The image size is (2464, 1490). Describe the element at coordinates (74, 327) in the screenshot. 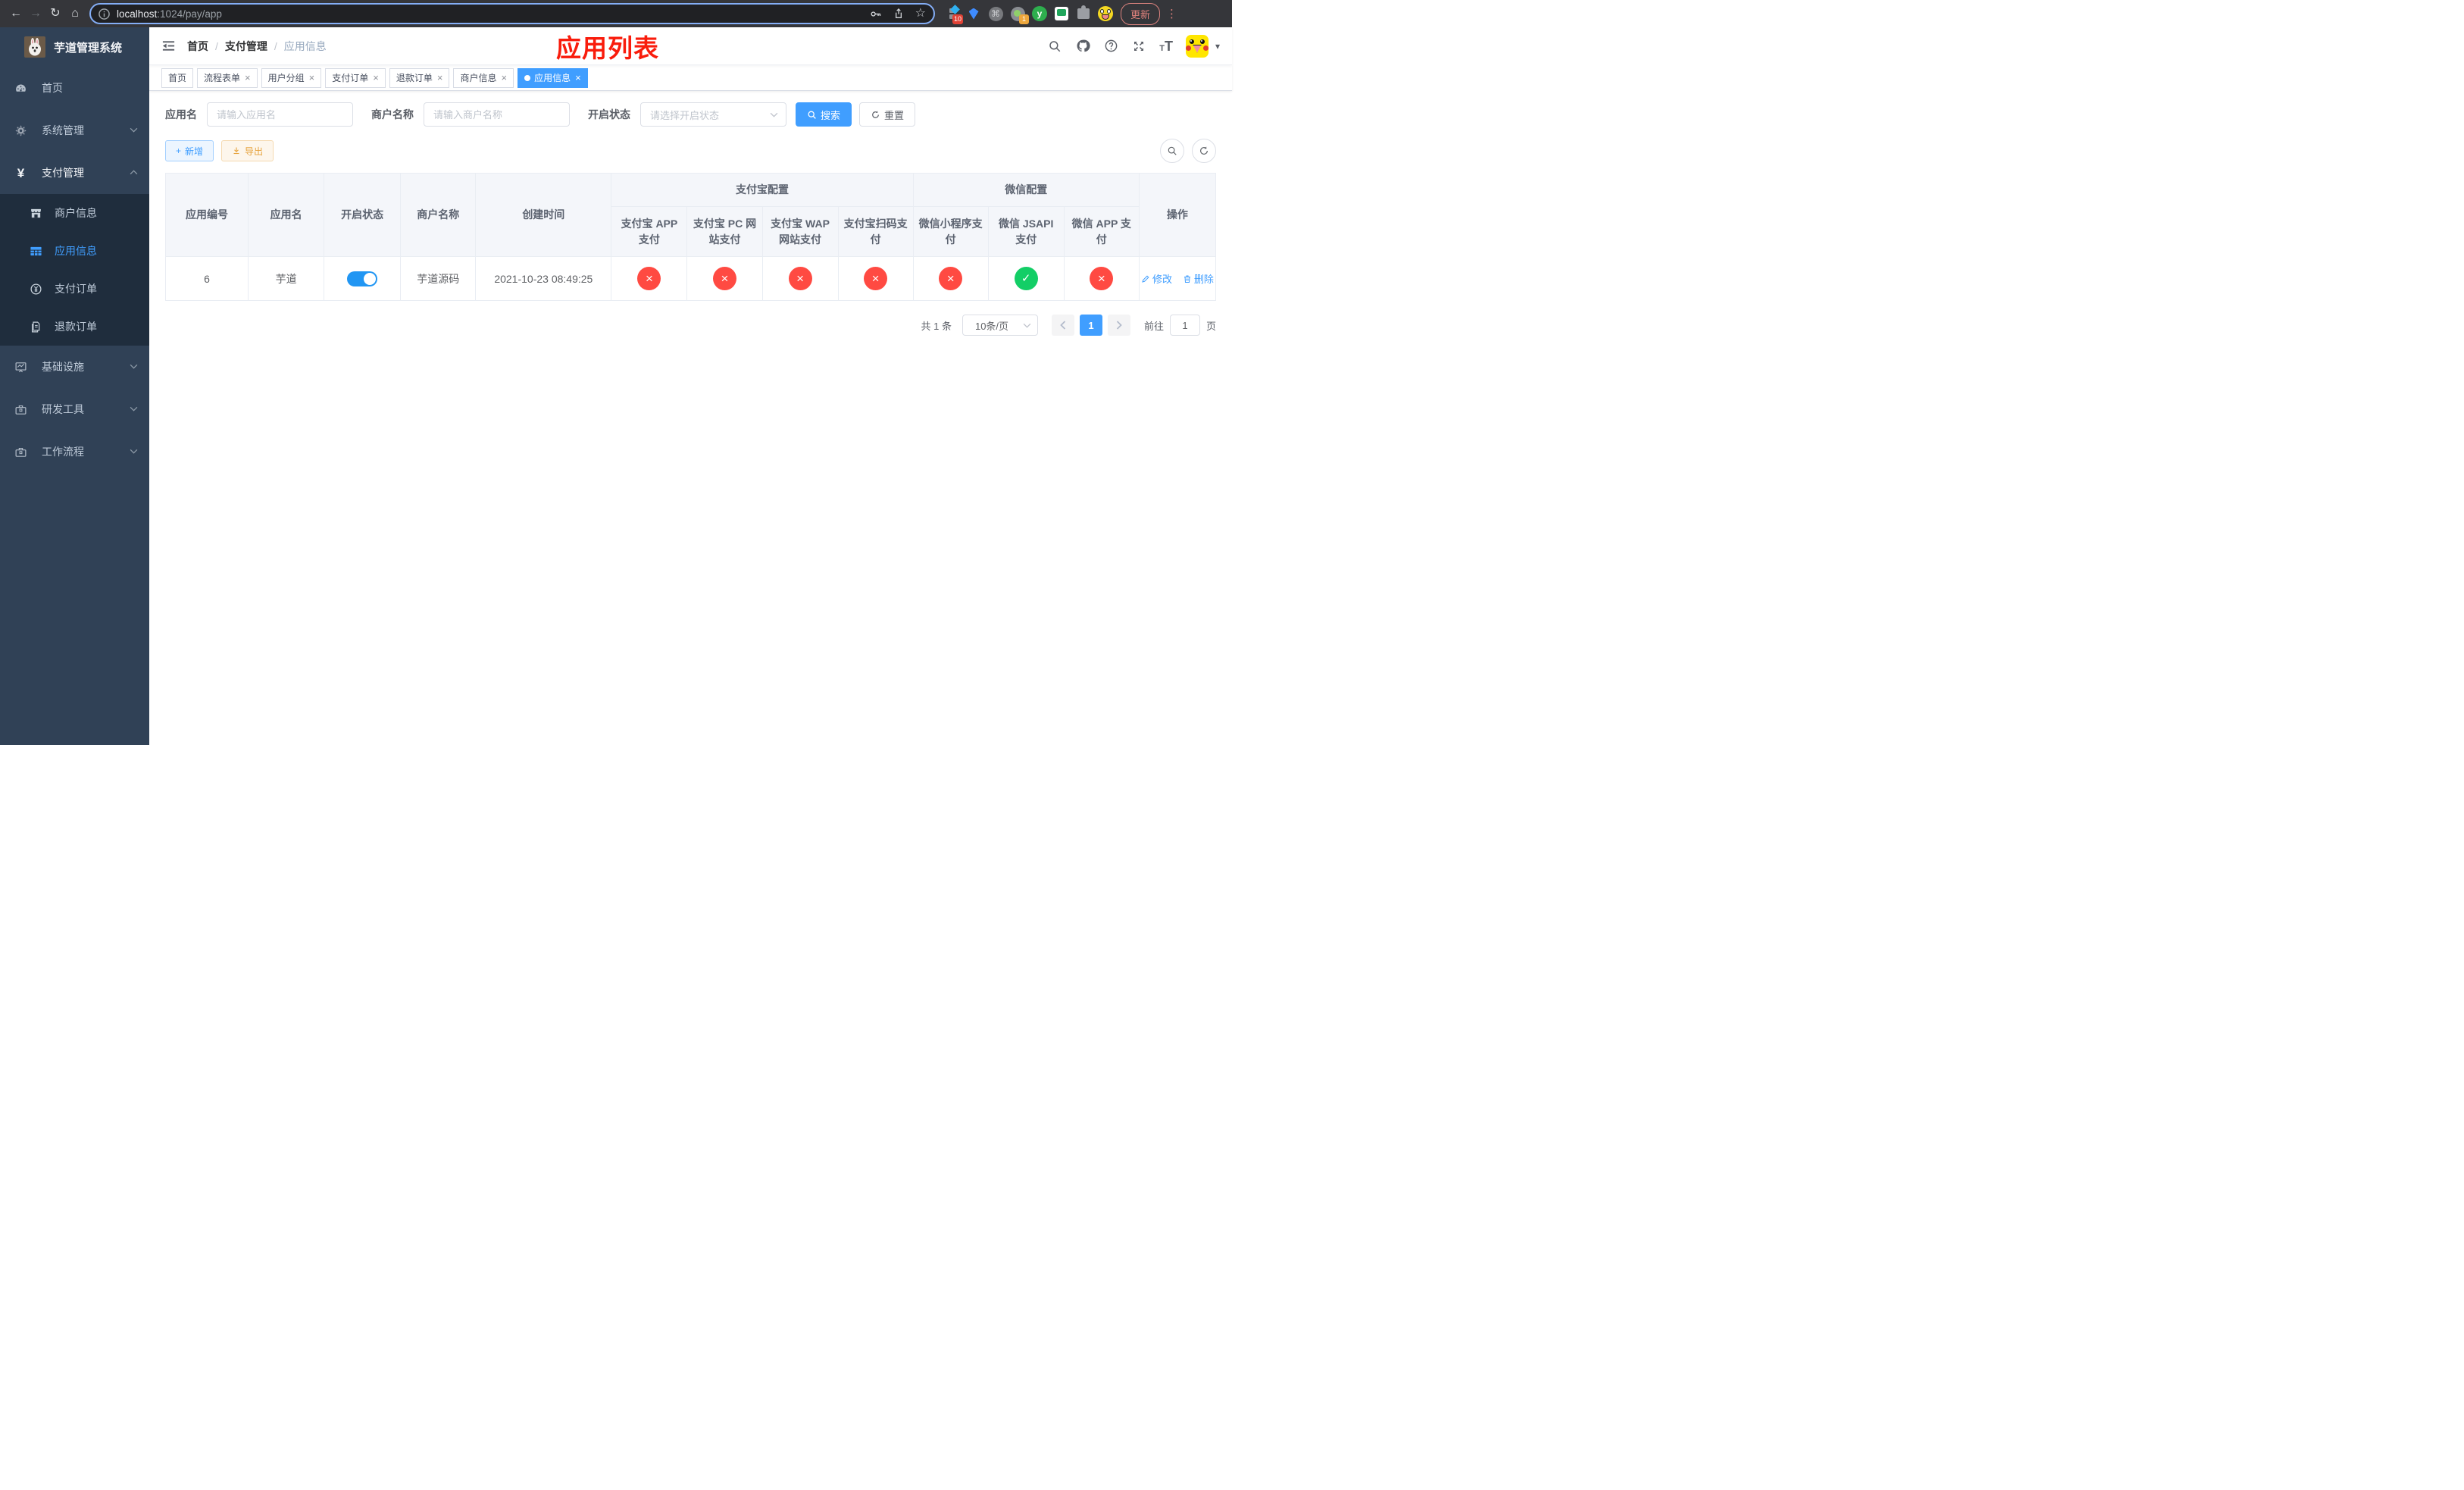

I see `sidebar-item-refund-orders: 退款订单` at that location.